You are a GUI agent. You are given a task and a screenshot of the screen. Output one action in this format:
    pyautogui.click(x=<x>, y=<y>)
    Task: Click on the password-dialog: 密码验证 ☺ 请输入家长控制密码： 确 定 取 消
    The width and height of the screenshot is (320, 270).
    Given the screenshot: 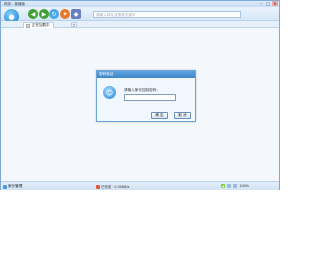 What is the action you would take?
    pyautogui.click(x=146, y=96)
    